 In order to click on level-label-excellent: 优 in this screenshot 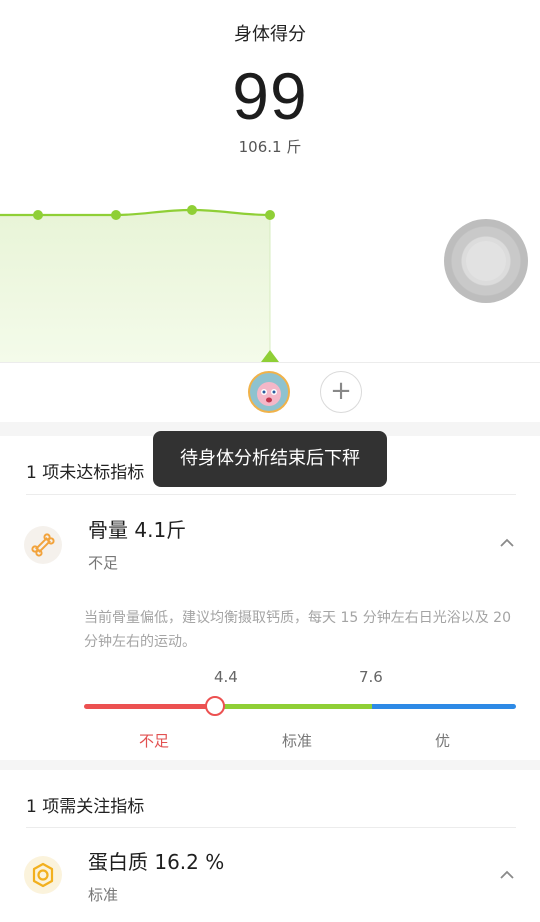, I will do `click(443, 741)`.